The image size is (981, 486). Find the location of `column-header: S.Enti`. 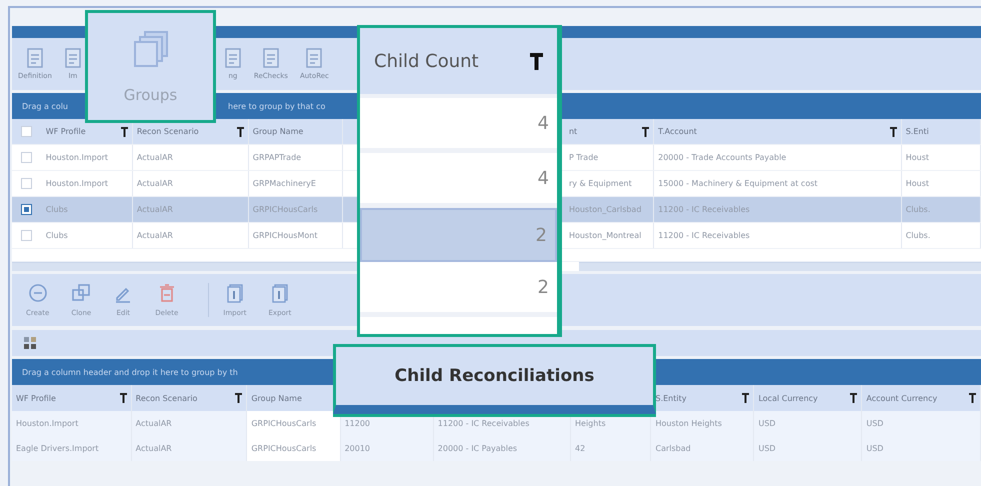

column-header: S.Enti is located at coordinates (917, 131).